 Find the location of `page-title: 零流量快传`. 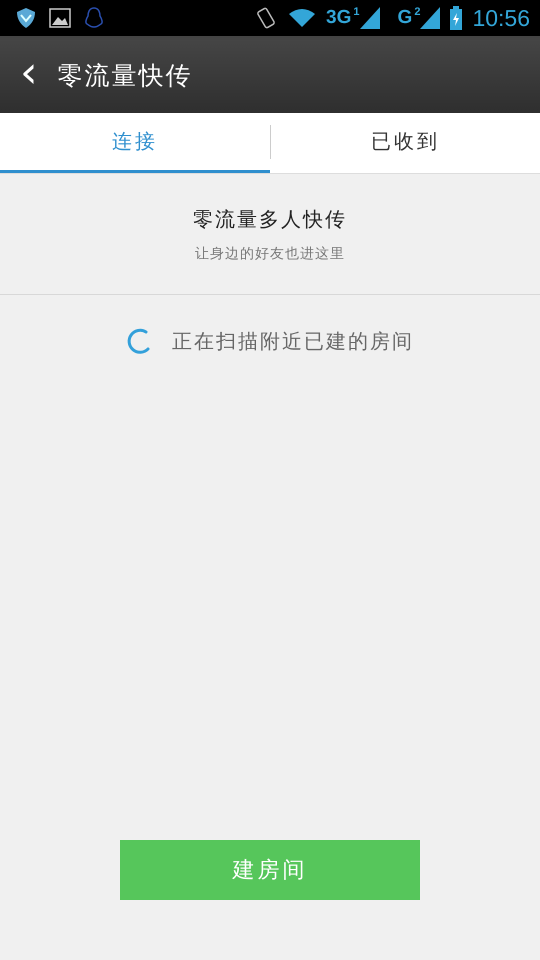

page-title: 零流量快传 is located at coordinates (125, 76).